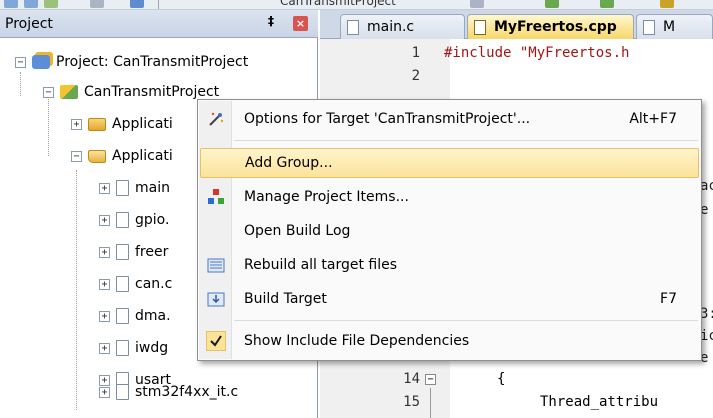  Describe the element at coordinates (152, 252) in the screenshot. I see `tree-item-label: freer` at that location.